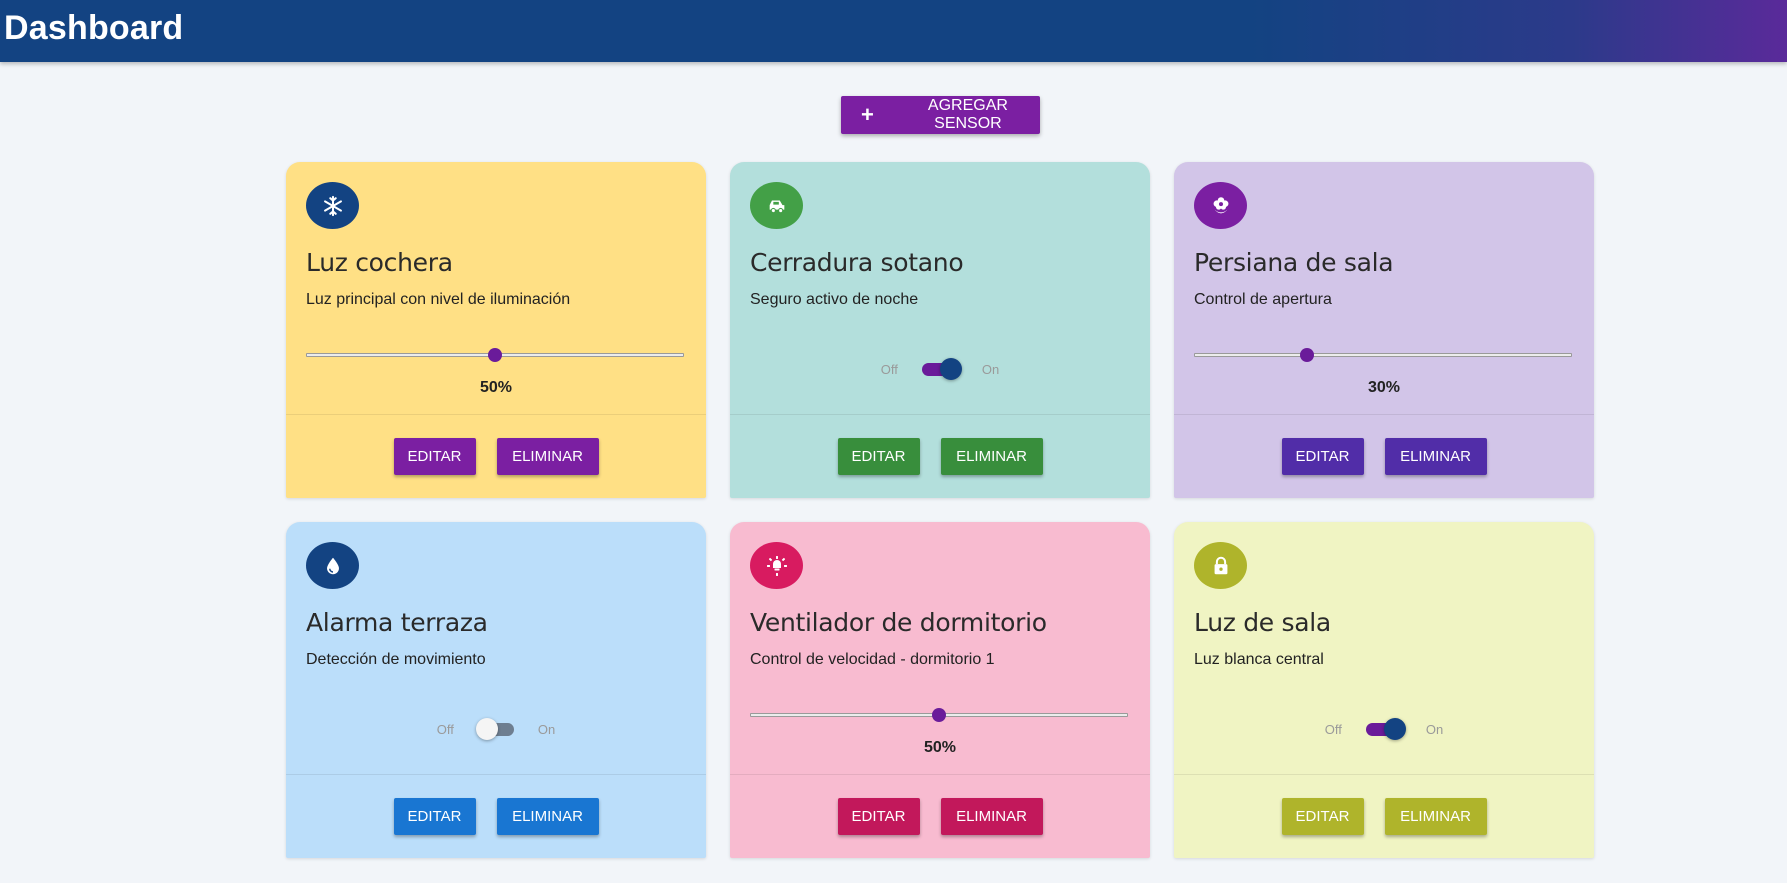 Image resolution: width=1787 pixels, height=883 pixels. I want to click on sensor-title: Luz cochera, so click(379, 262).